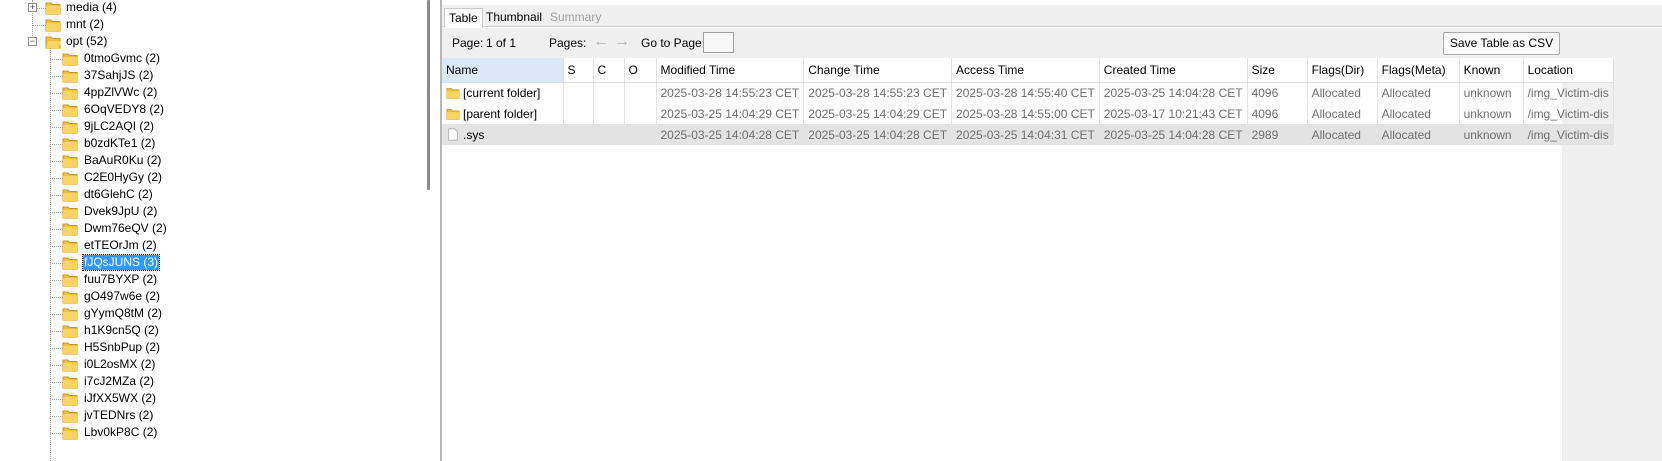  I want to click on table-cell: 2025-03-28 14:55:40 CET, so click(1025, 92).